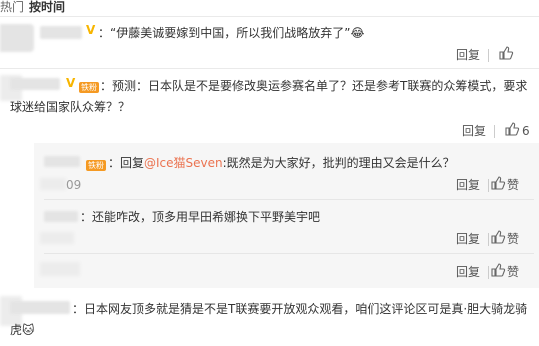  I want to click on tab-hot: 热门, so click(12, 7).